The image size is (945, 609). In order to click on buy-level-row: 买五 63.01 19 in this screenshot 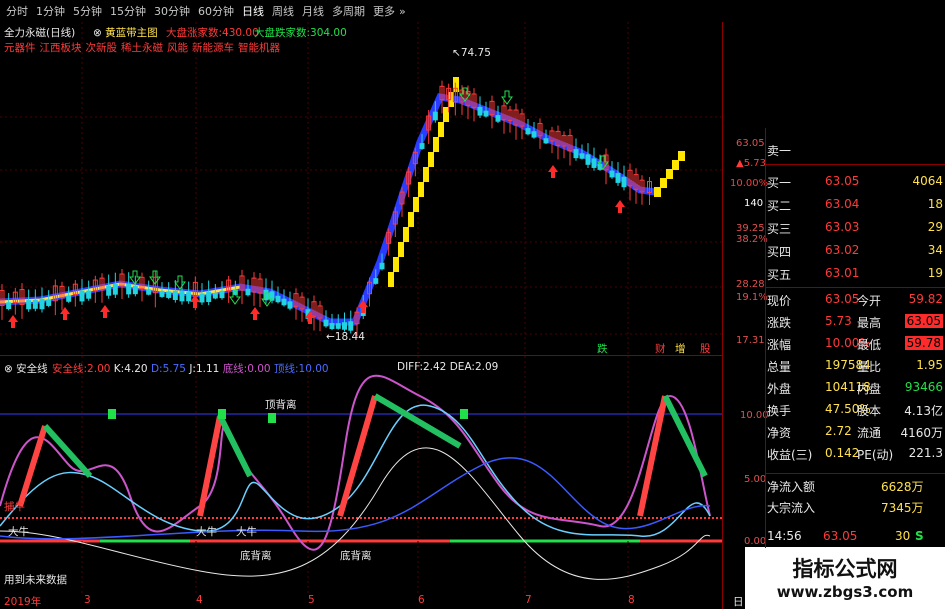, I will do `click(855, 274)`.